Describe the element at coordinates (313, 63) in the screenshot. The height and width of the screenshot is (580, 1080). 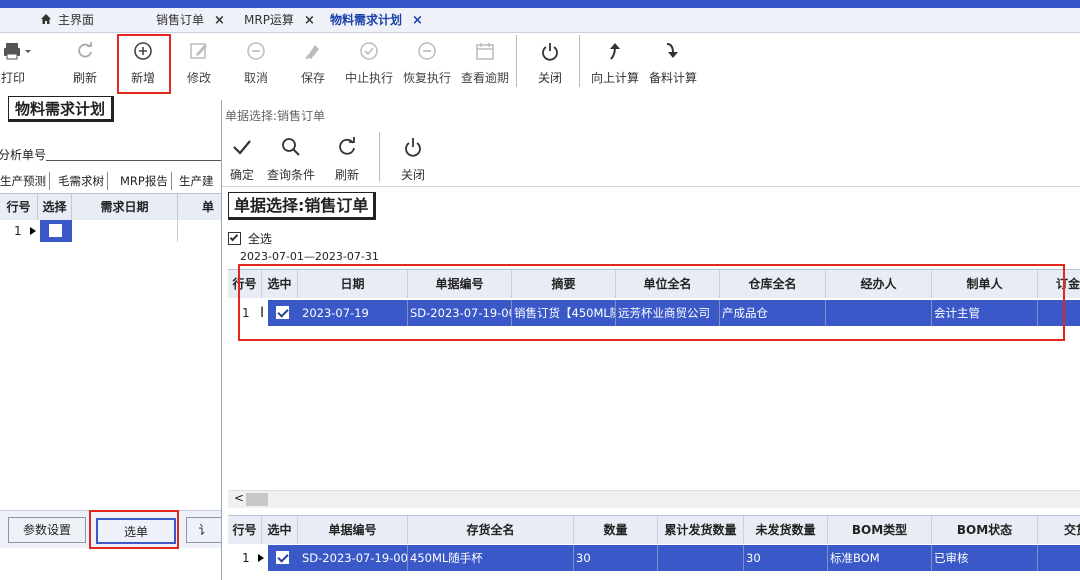
I see `save-button: 保存` at that location.